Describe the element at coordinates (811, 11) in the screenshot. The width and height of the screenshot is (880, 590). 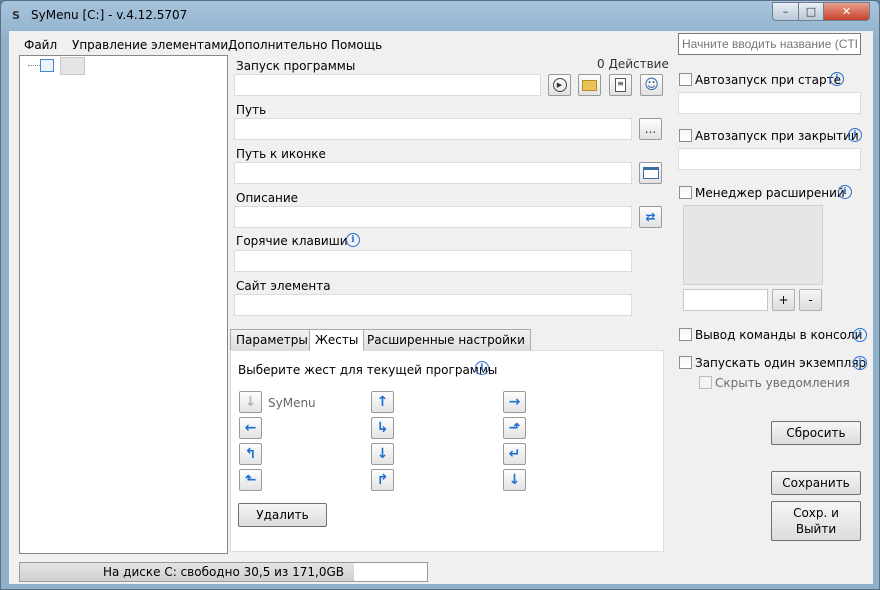
I see `maximize-button: □` at that location.